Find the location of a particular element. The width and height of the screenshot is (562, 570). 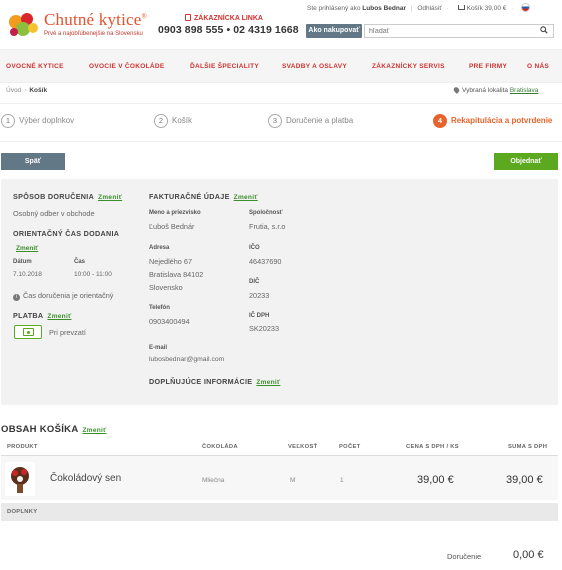

name-label: Meno a priezvisko is located at coordinates (175, 213).